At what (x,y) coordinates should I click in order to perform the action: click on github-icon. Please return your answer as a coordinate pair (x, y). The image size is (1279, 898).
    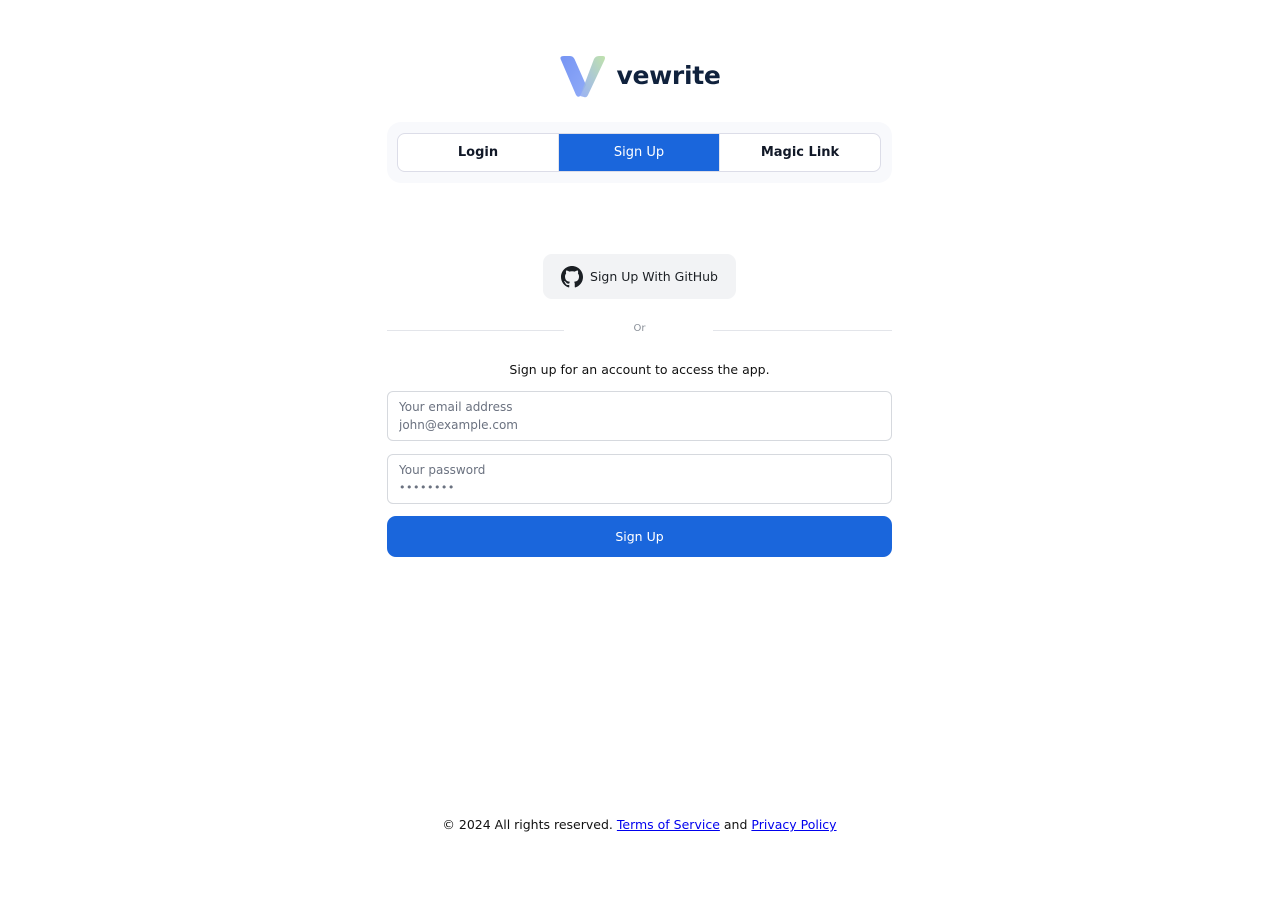
    Looking at the image, I should click on (572, 276).